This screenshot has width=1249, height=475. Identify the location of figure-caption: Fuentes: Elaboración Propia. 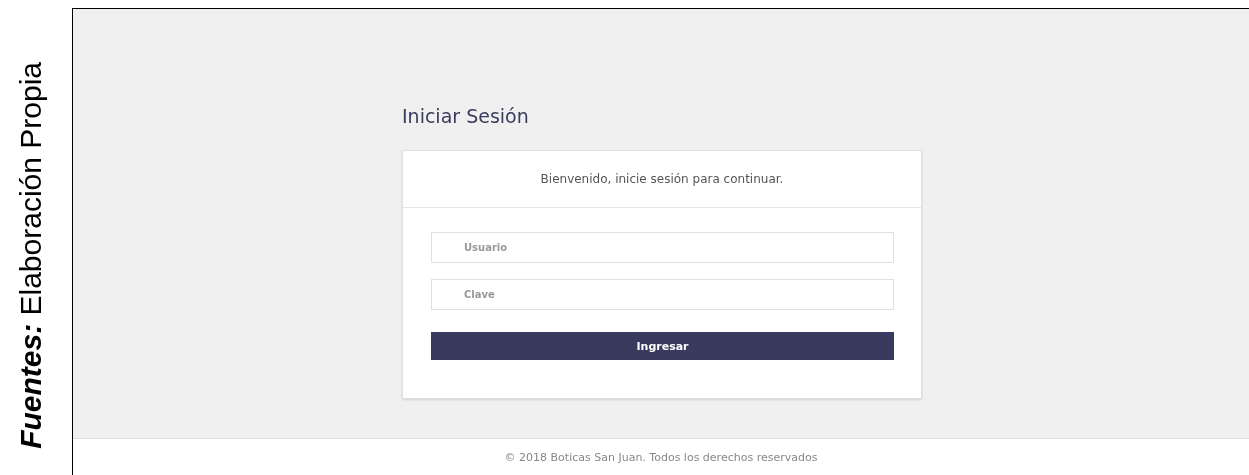
(31, 255).